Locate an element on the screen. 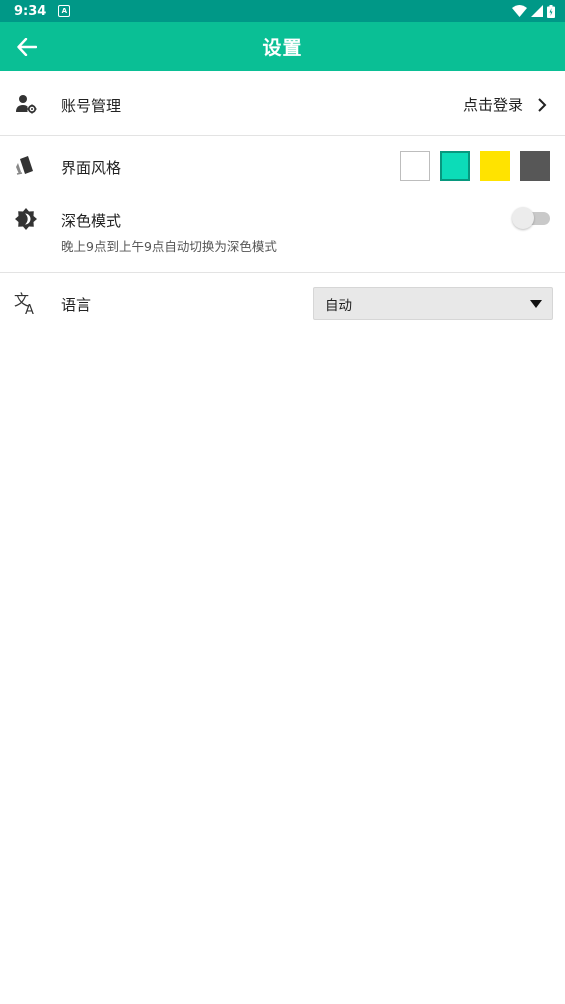  status-time: 9:34 is located at coordinates (30, 11).